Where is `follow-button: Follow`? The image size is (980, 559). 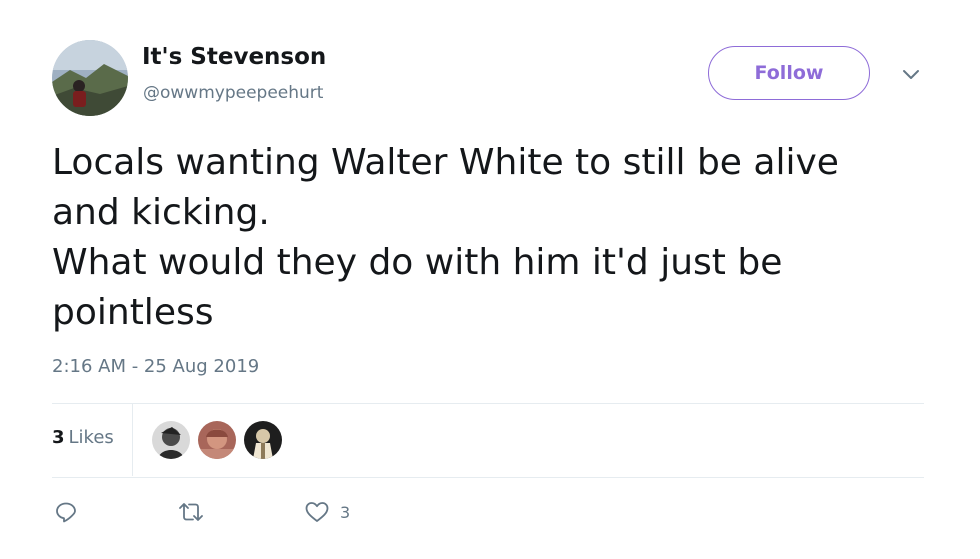
follow-button: Follow is located at coordinates (789, 73).